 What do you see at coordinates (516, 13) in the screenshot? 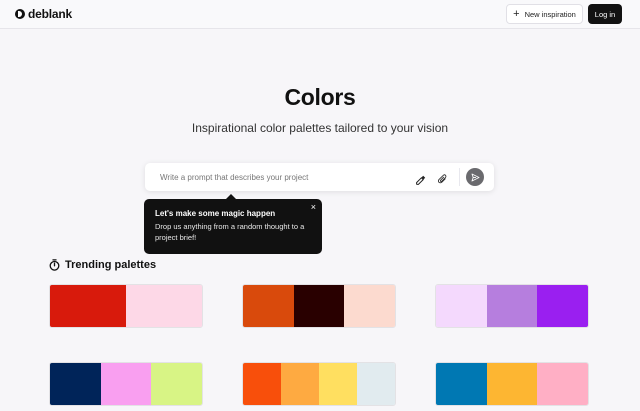
I see `plus-icon: +` at bounding box center [516, 13].